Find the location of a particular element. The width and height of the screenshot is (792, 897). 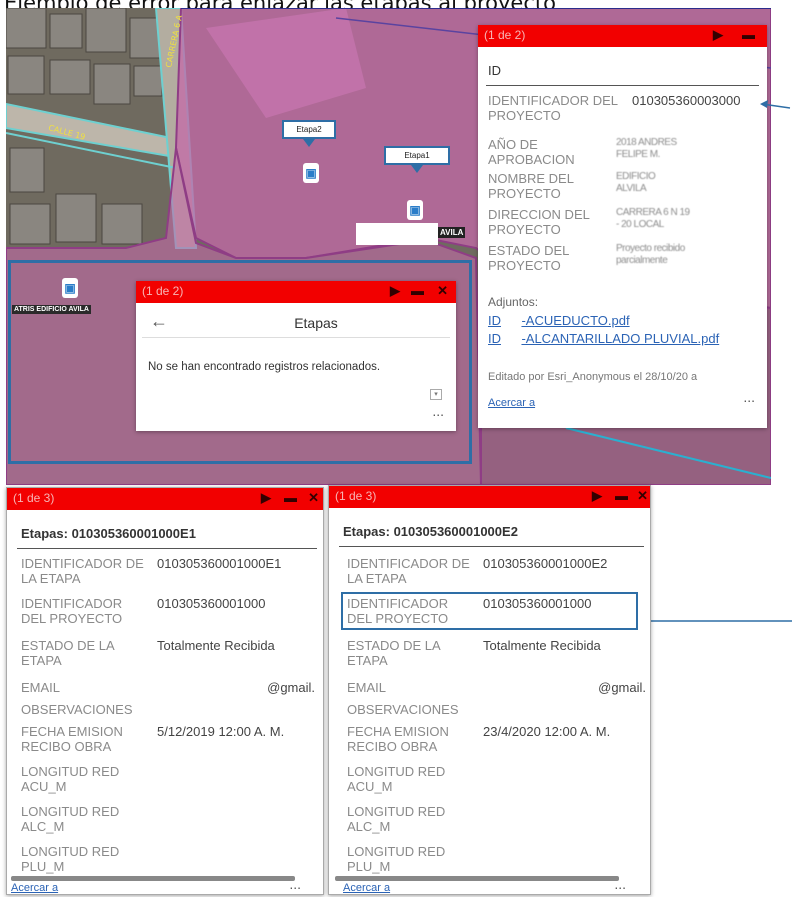

stage-title: Etapas: 010305360001000E2 is located at coordinates (430, 531).